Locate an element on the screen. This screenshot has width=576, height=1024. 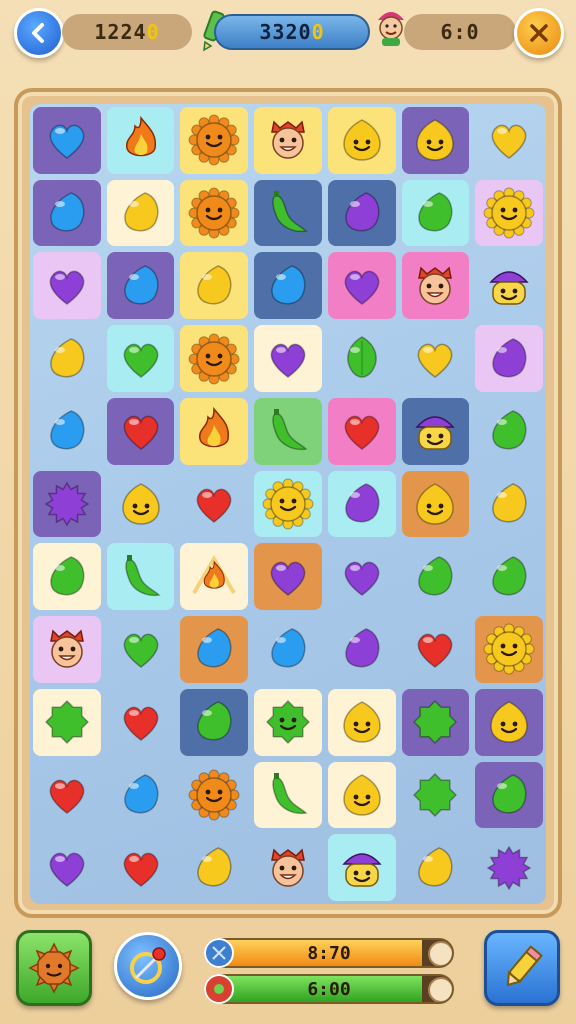
pin-target-button is located at coordinates (148, 966).